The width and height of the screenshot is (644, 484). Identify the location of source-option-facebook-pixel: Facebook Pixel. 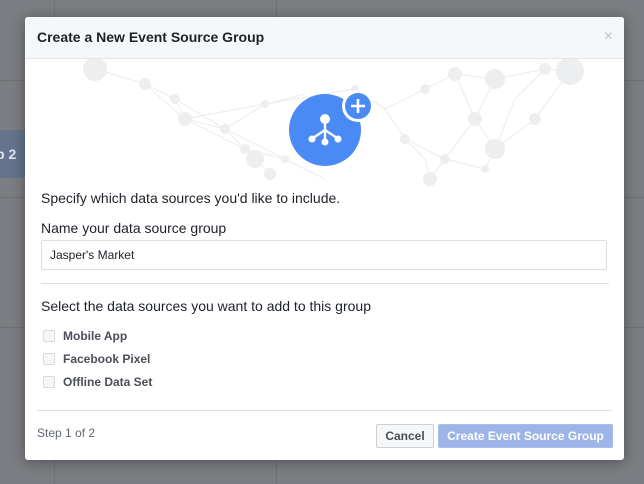
(96, 359).